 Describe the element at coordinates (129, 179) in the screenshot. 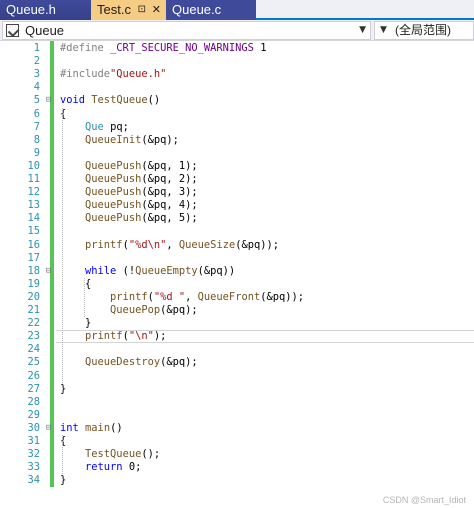

I see `code-text: QueuePush(&pq, 2);` at that location.